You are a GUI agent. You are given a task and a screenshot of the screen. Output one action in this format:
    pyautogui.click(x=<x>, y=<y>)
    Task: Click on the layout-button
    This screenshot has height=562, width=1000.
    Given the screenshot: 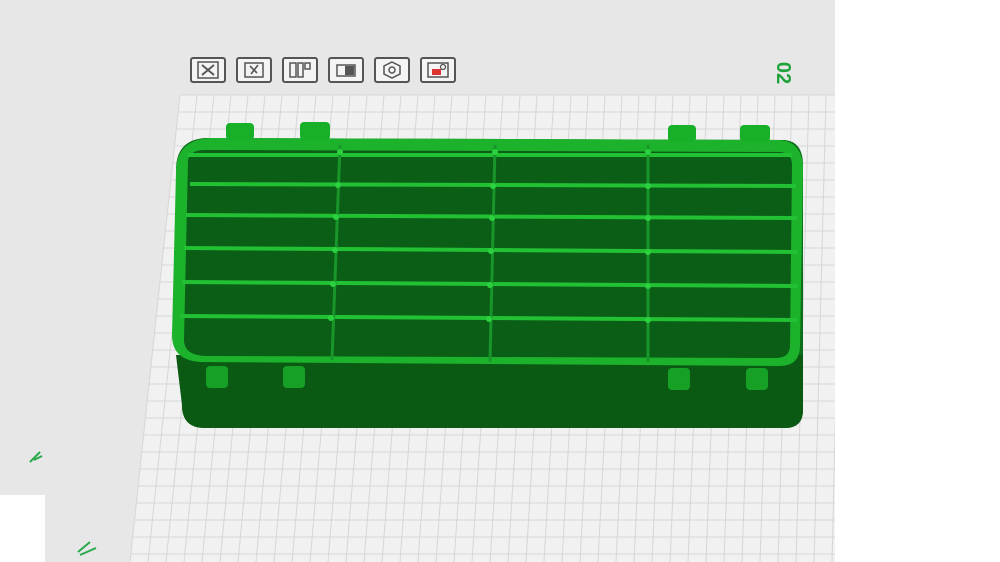 What is the action you would take?
    pyautogui.click(x=300, y=70)
    